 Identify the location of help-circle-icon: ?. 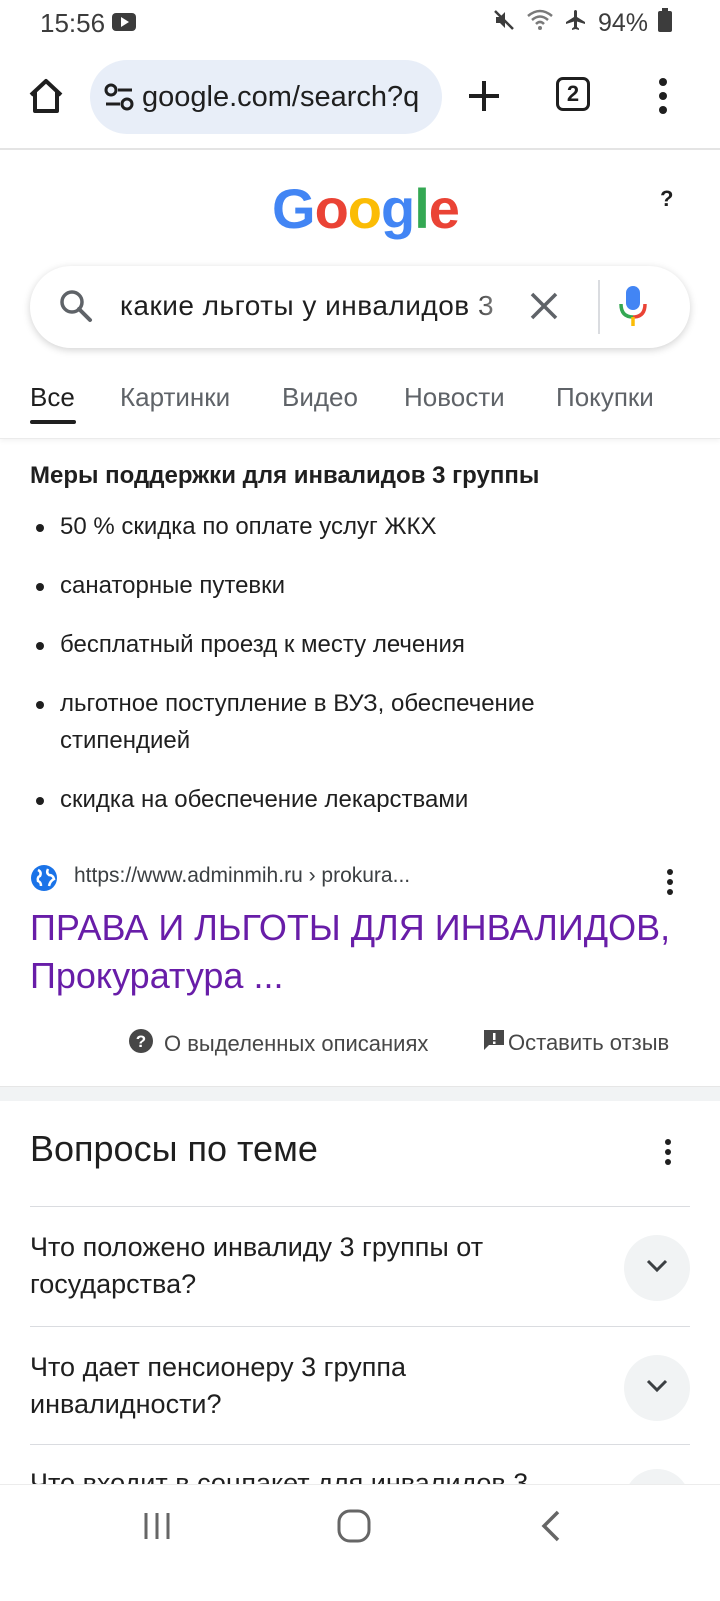
(141, 1044).